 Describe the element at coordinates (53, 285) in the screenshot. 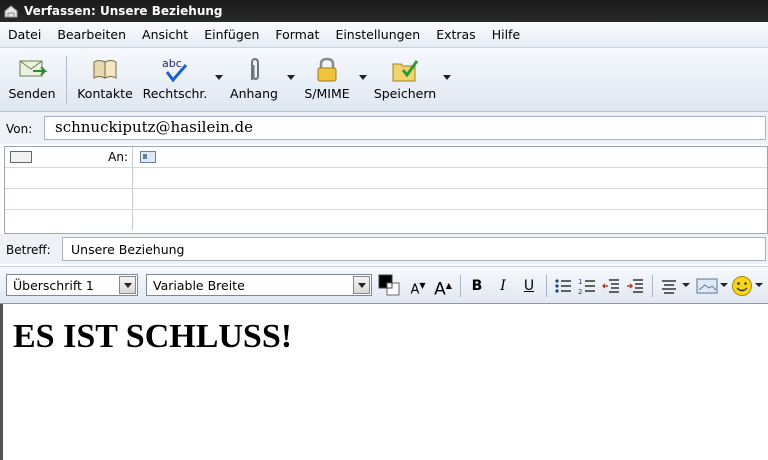

I see `paragraph-style-value: Überschrift 1` at that location.